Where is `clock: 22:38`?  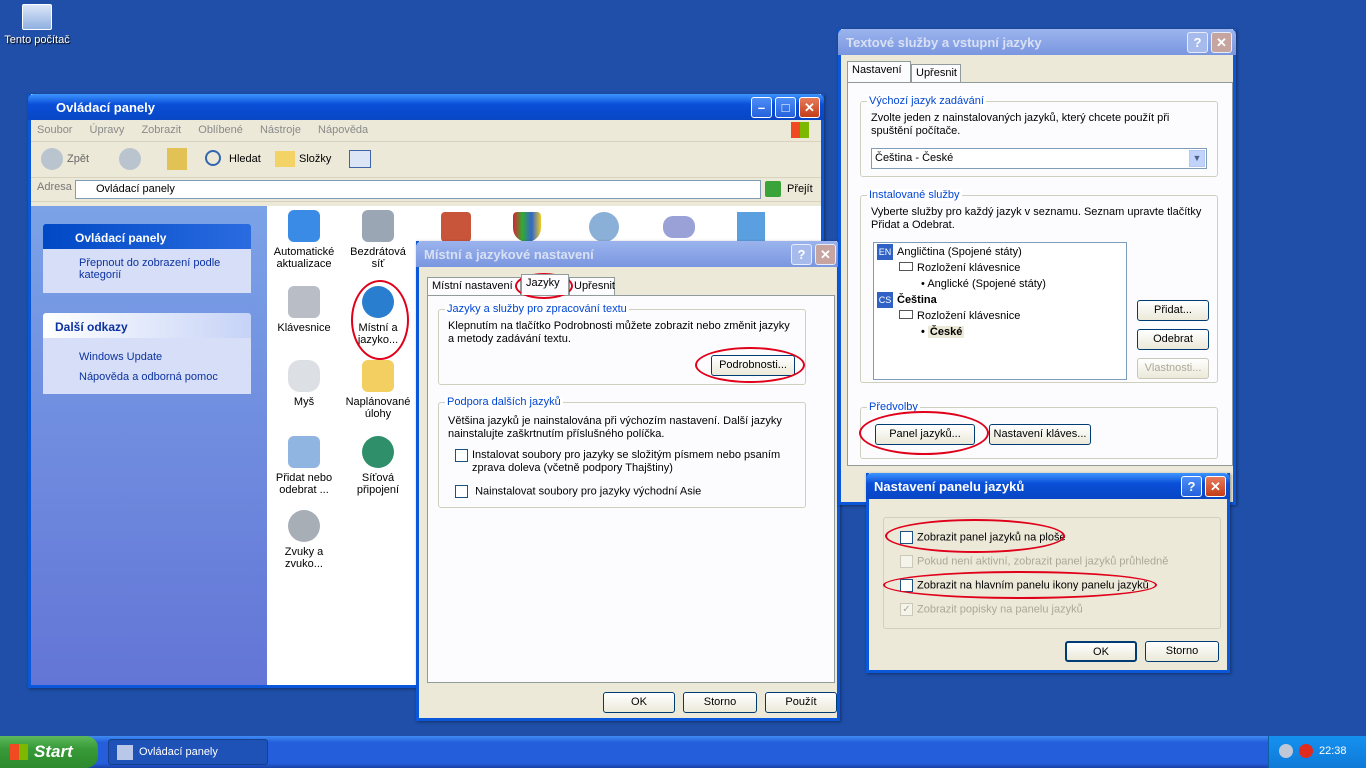
clock: 22:38 is located at coordinates (1333, 751).